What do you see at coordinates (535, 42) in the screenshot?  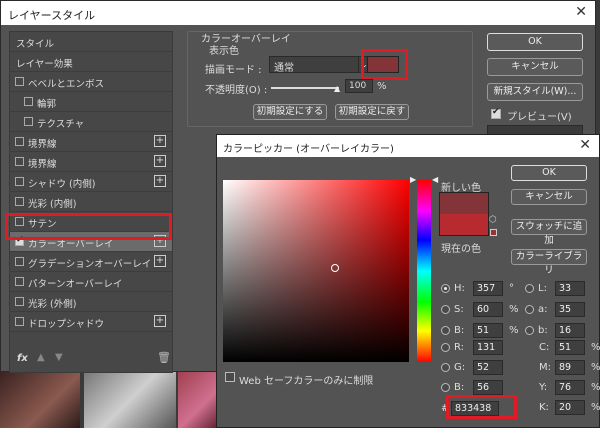 I see `ok-button: OK` at bounding box center [535, 42].